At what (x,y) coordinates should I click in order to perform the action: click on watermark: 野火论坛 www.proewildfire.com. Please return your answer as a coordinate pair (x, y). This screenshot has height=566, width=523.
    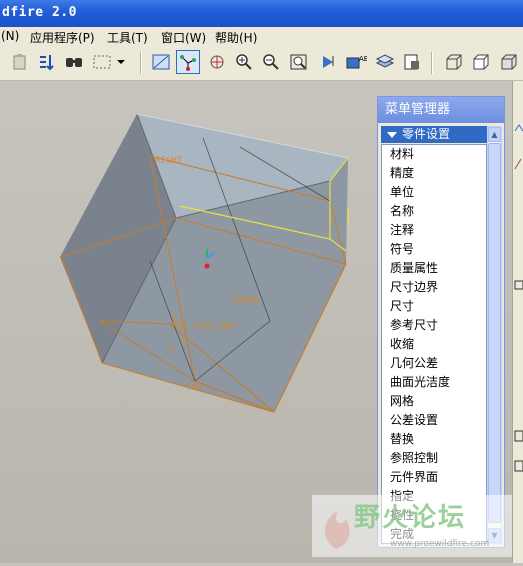
    Looking at the image, I should click on (412, 526).